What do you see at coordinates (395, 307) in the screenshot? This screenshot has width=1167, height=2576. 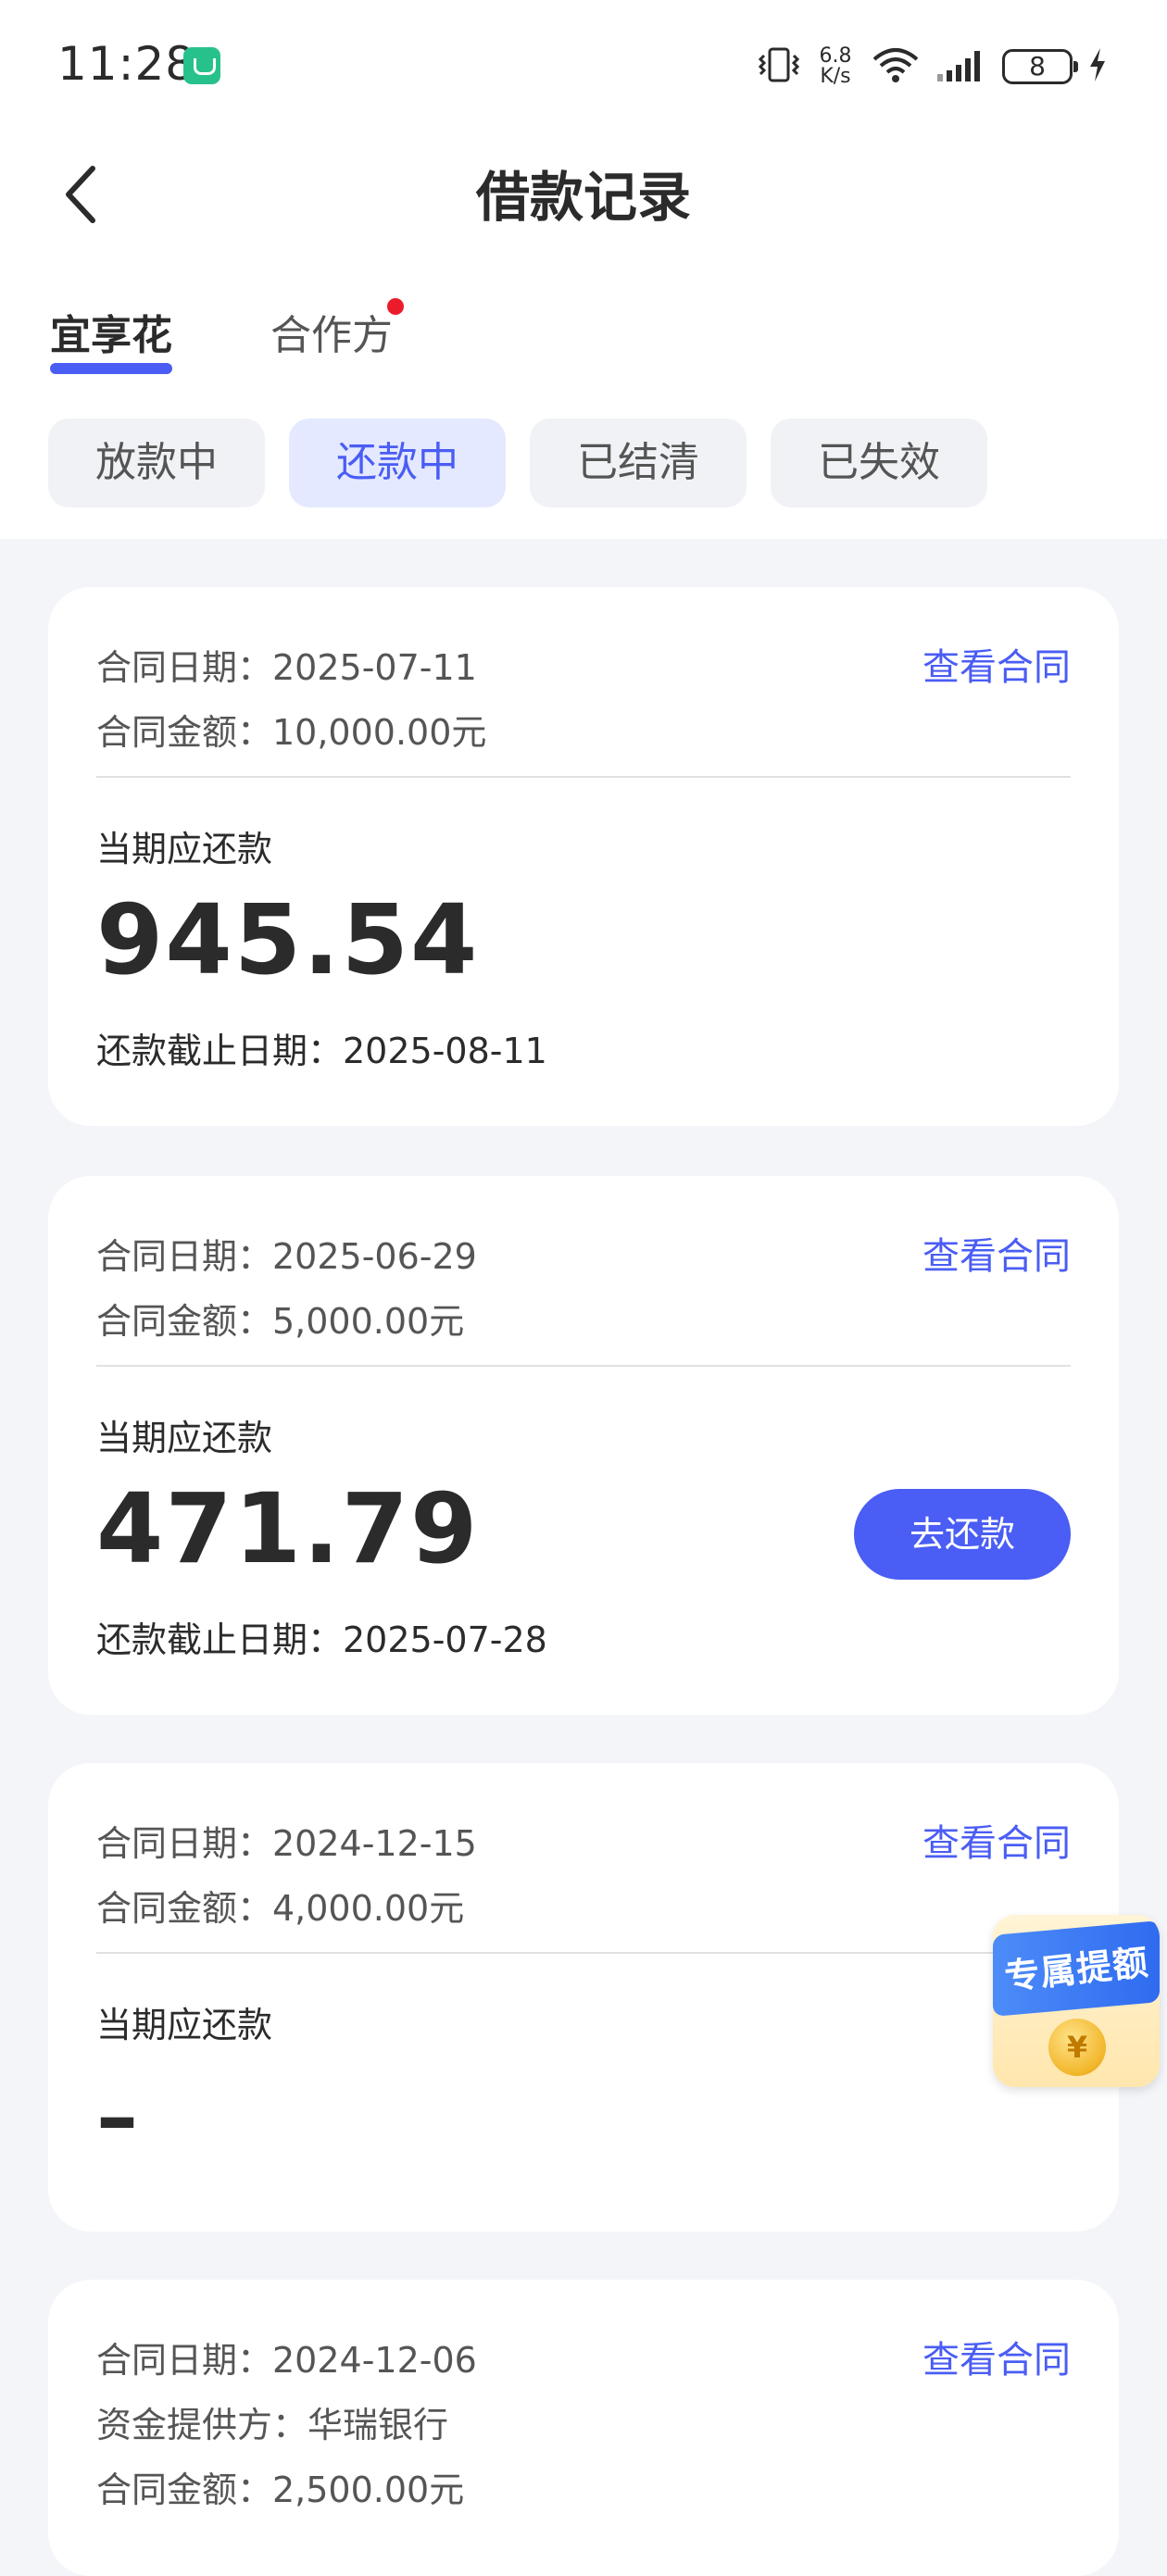 I see `notification-dot` at bounding box center [395, 307].